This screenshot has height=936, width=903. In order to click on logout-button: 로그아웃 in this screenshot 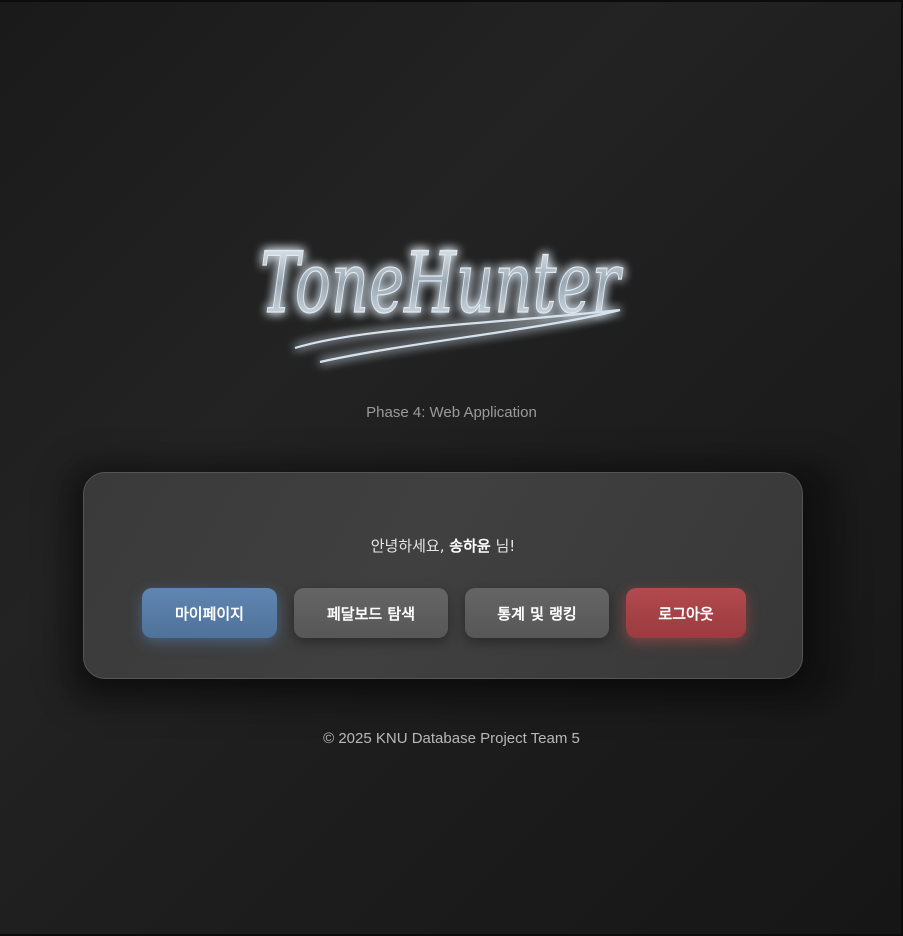, I will do `click(686, 613)`.